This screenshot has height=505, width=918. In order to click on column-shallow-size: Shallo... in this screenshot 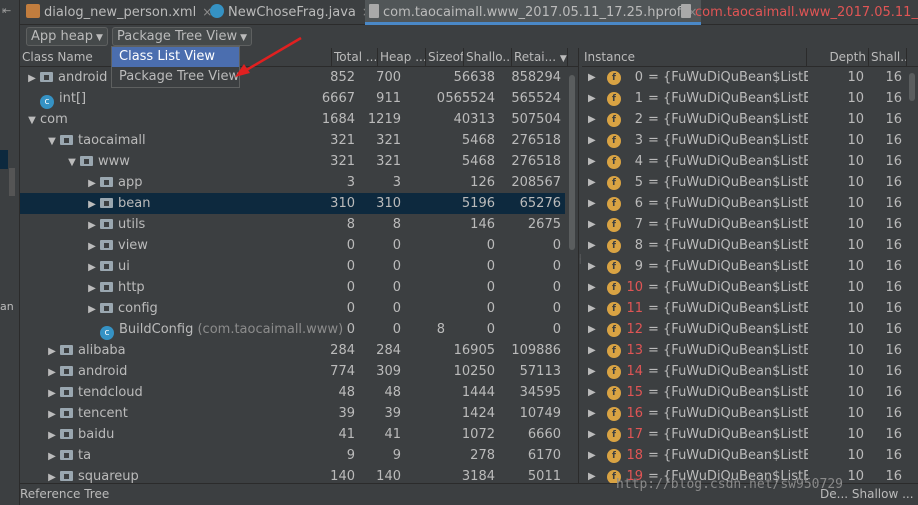, I will do `click(488, 57)`.